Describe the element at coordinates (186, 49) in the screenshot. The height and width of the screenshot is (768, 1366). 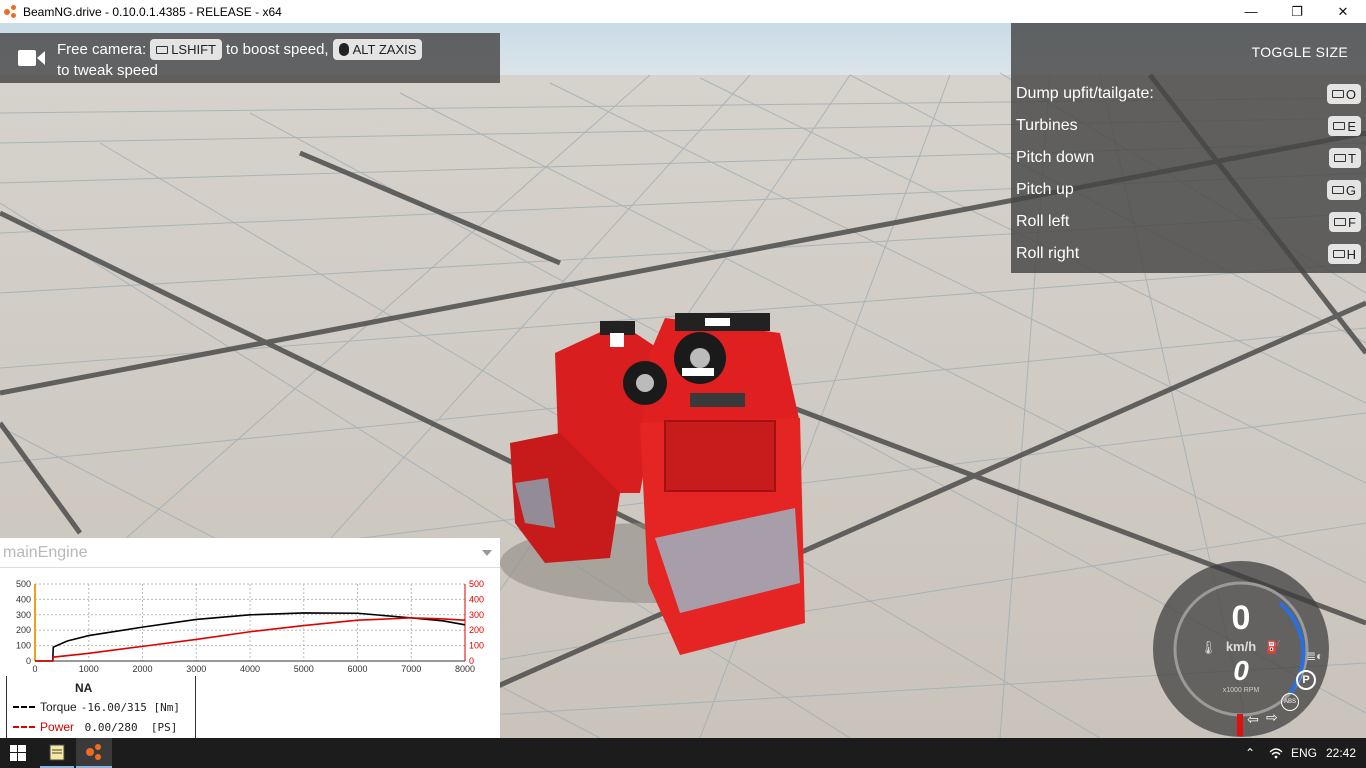
I see `boost-speed-key: LSHIFT` at that location.